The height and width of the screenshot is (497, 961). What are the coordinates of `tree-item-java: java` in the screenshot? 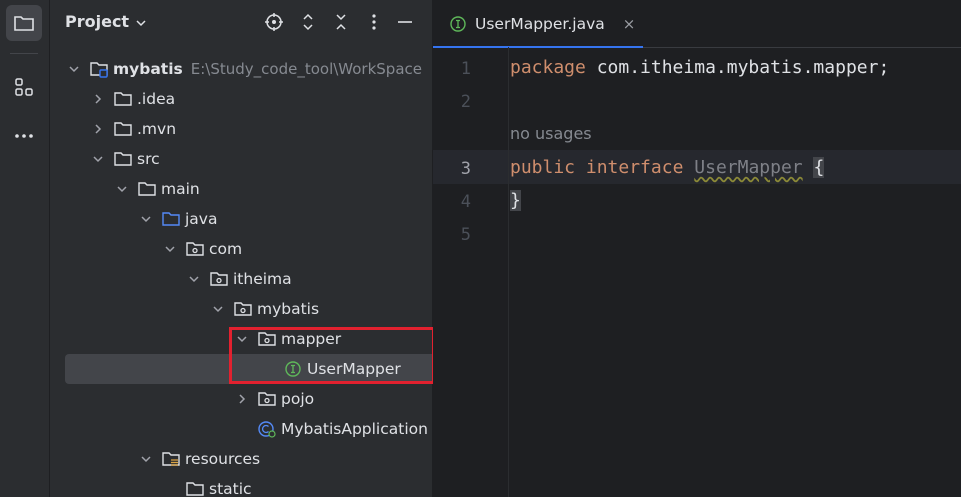 It's located at (241, 219).